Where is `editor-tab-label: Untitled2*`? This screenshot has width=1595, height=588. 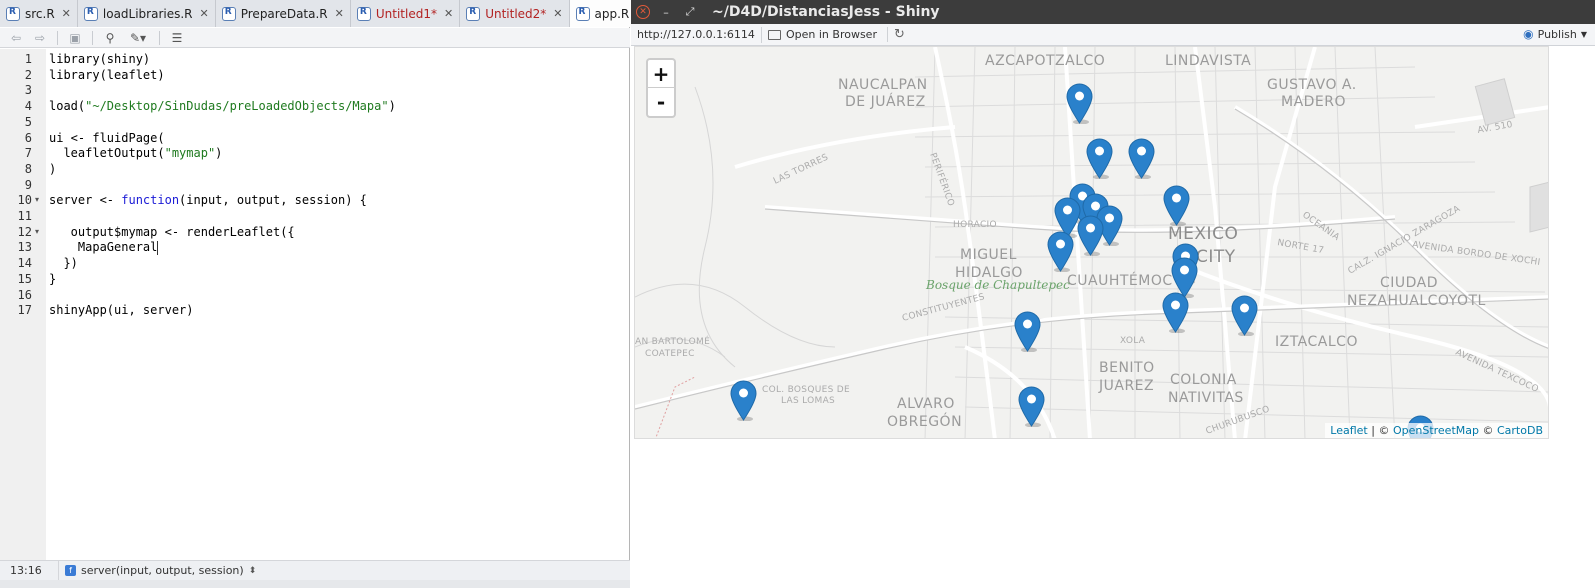 editor-tab-label: Untitled2* is located at coordinates (516, 13).